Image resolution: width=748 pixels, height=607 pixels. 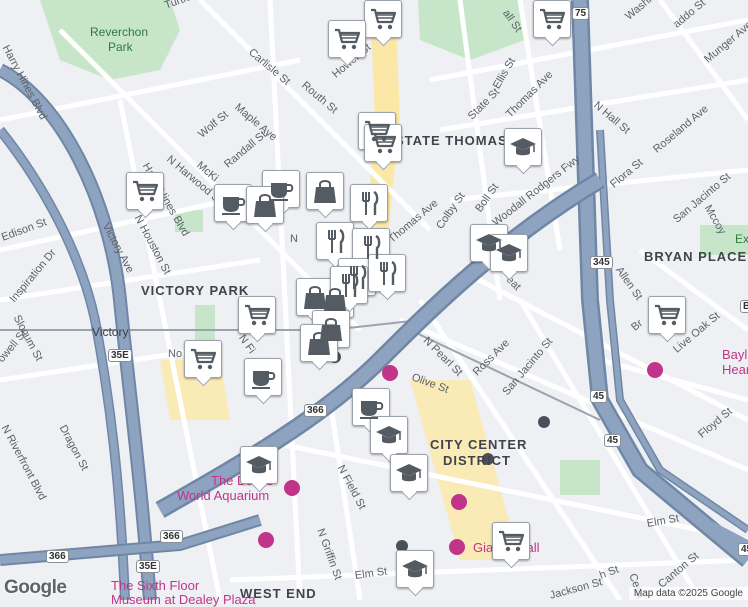 I want to click on eyeball-pin, so click(x=457, y=547).